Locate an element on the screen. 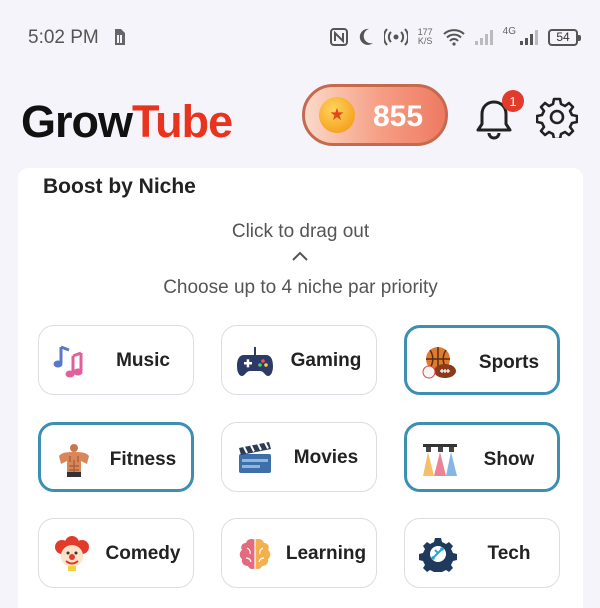  net-speed-unit: K/S is located at coordinates (425, 41).